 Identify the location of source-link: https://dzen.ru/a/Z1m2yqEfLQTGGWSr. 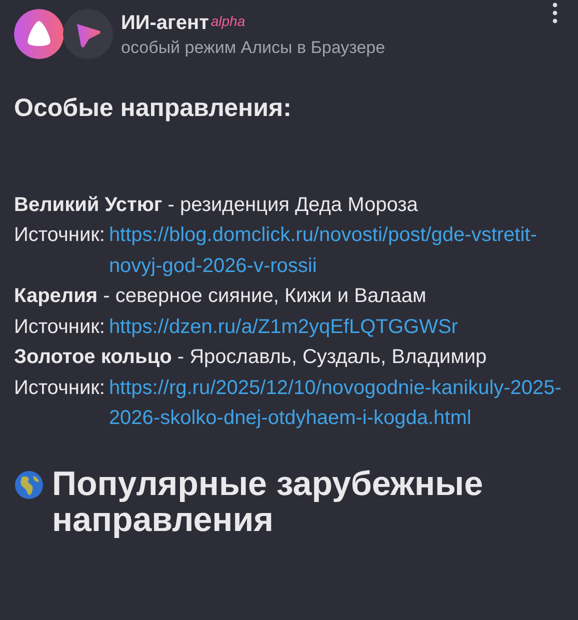
(336, 327).